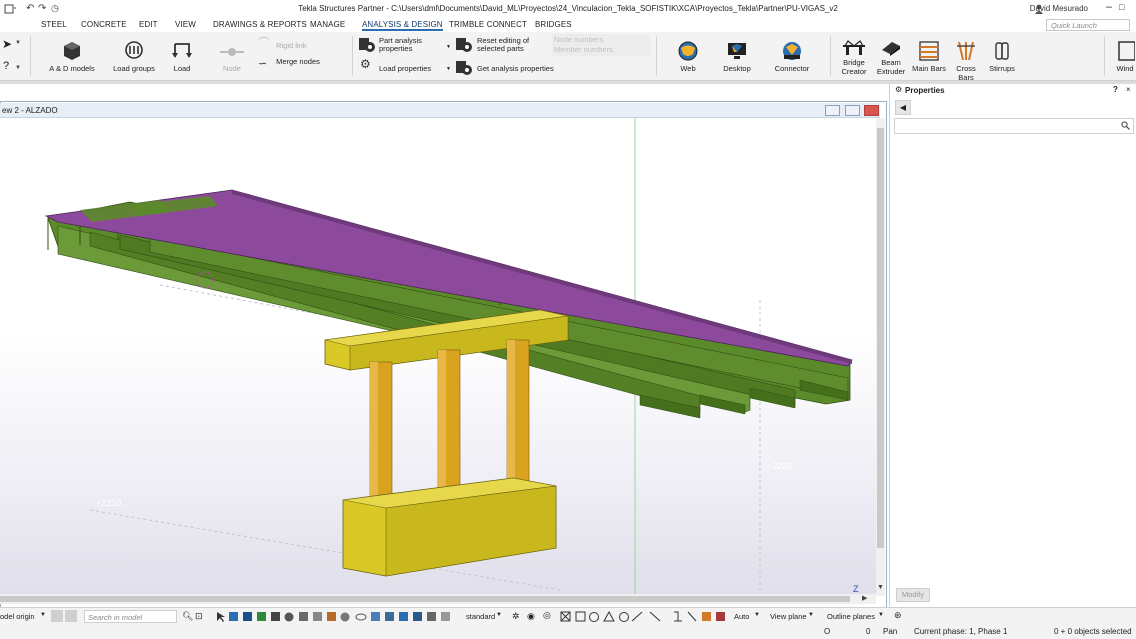  I want to click on beam-extruder-icon, so click(891, 49).